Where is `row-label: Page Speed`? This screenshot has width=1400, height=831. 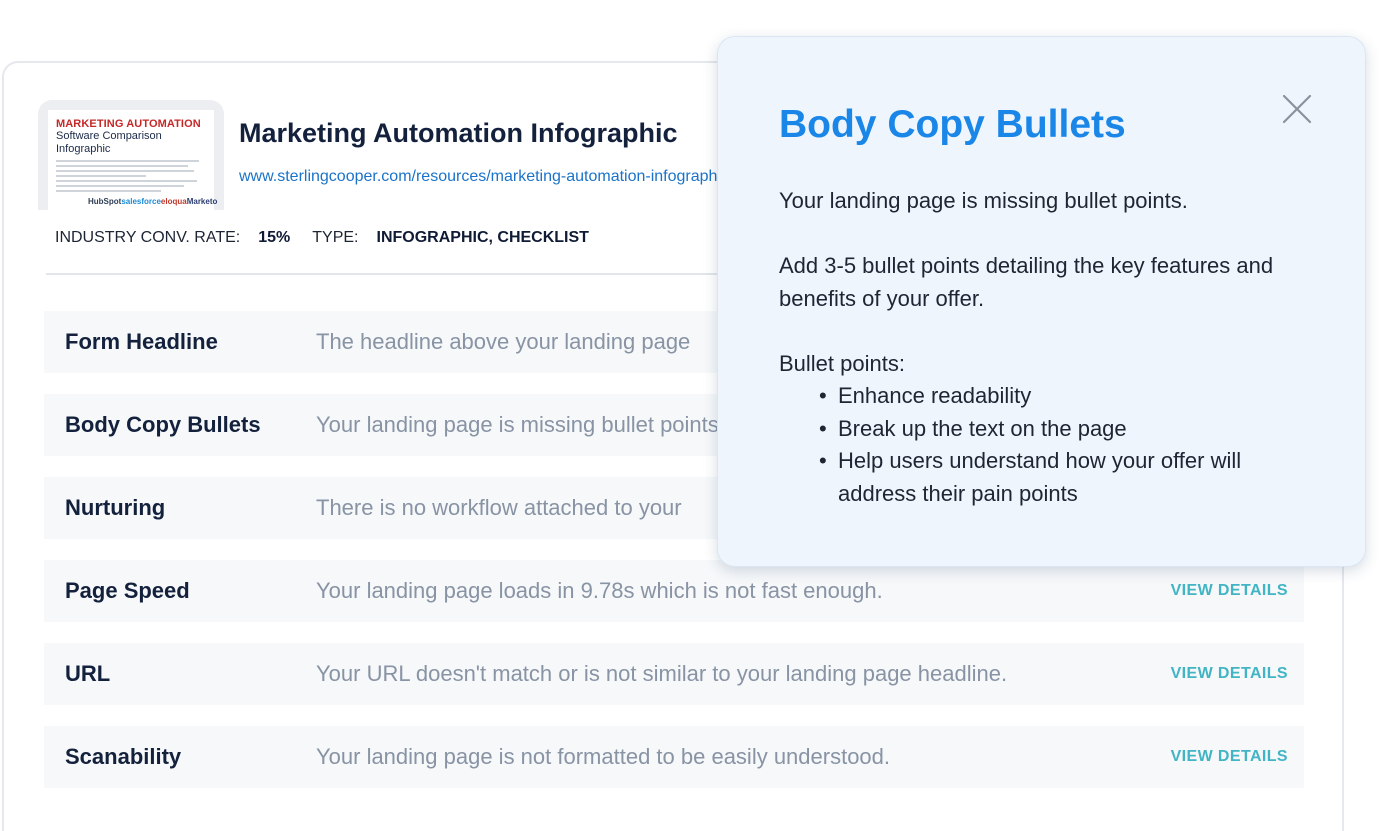 row-label: Page Speed is located at coordinates (127, 590).